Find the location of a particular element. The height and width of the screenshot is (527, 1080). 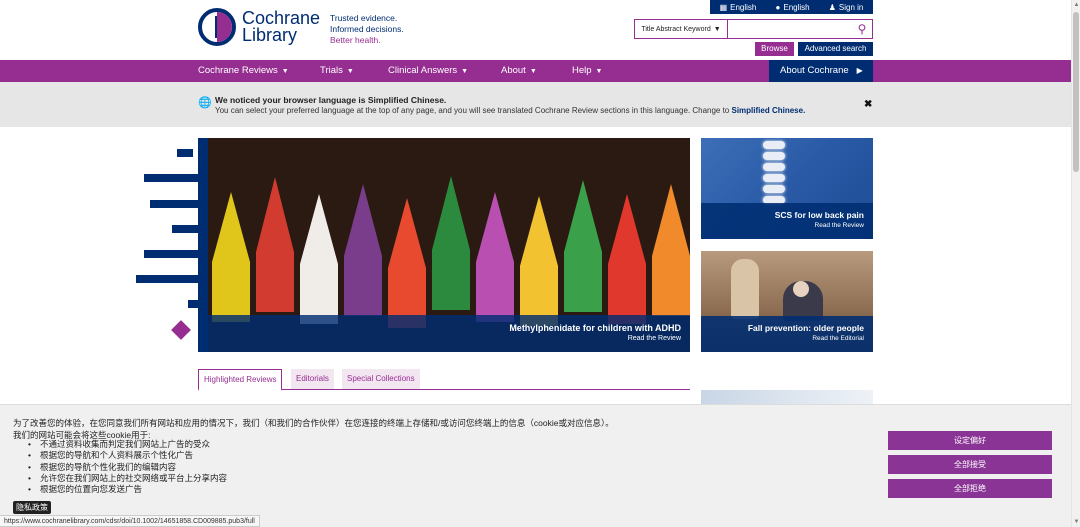

person-head-image is located at coordinates (801, 289).